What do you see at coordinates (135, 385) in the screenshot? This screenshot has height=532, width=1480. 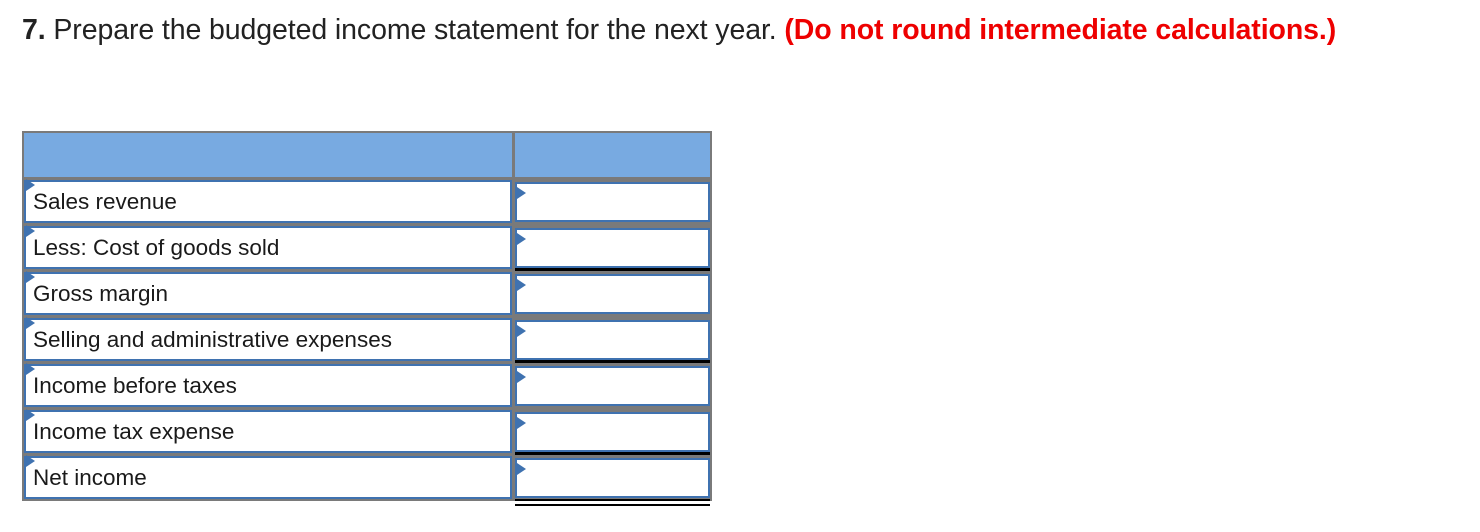 I see `row-label: Income before taxes` at bounding box center [135, 385].